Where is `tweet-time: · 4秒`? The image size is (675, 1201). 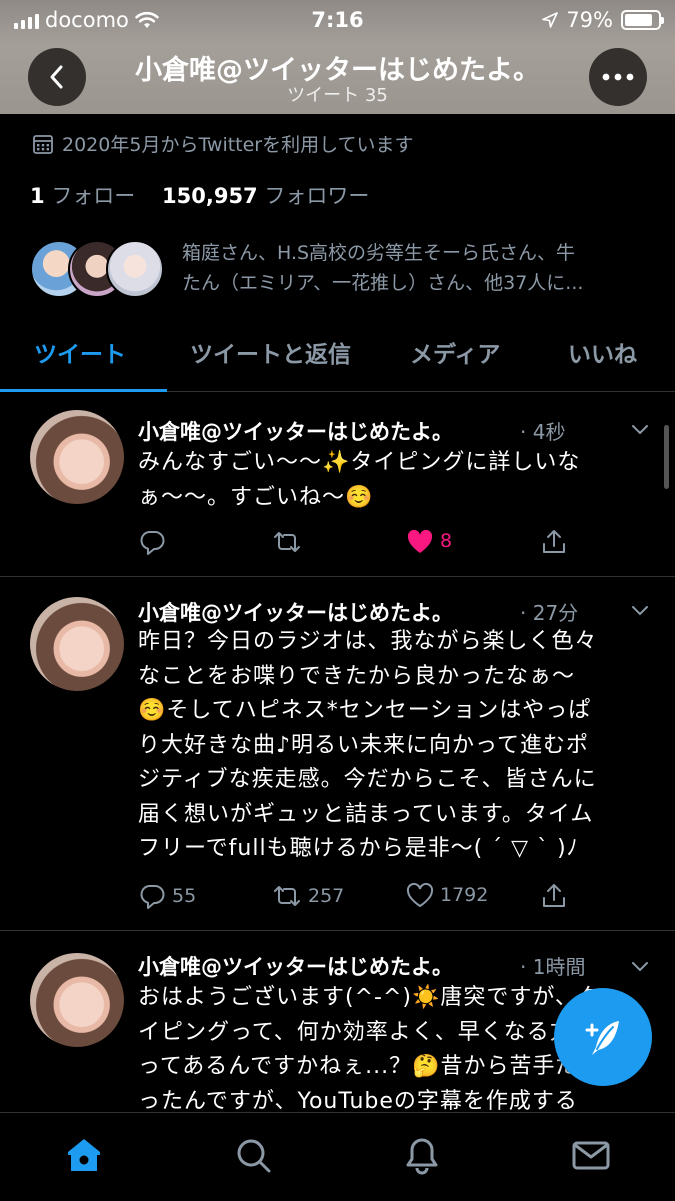
tweet-time: · 4秒 is located at coordinates (543, 432).